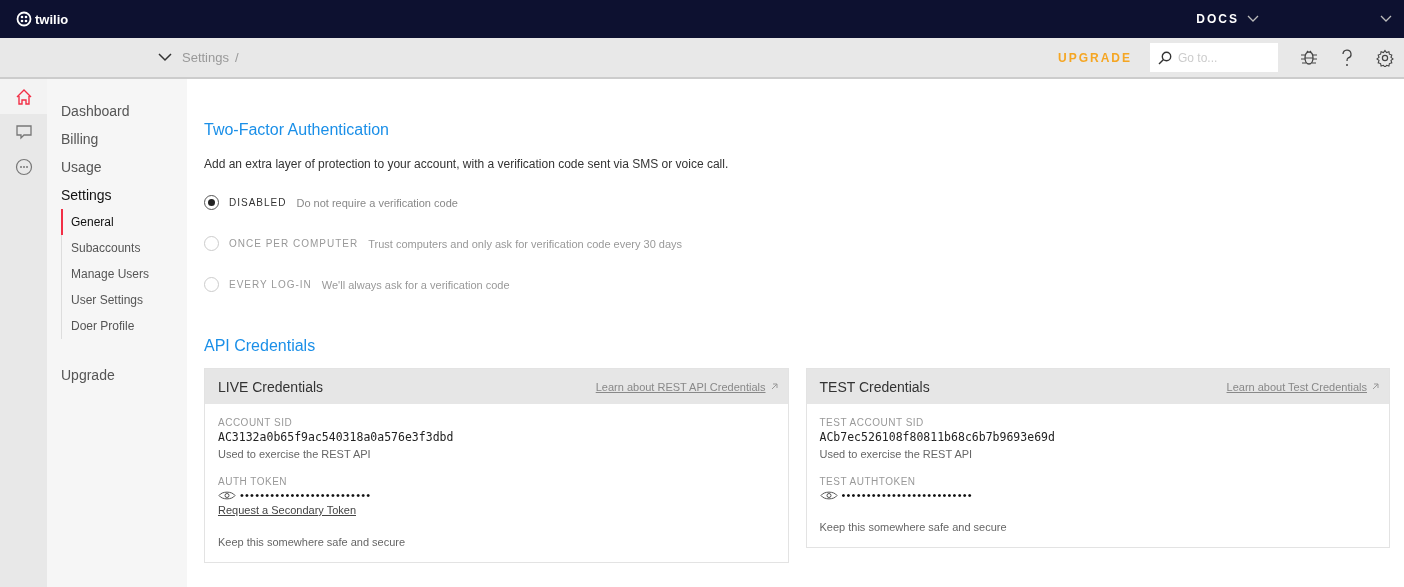  Describe the element at coordinates (23, 96) in the screenshot. I see `home-icon` at that location.